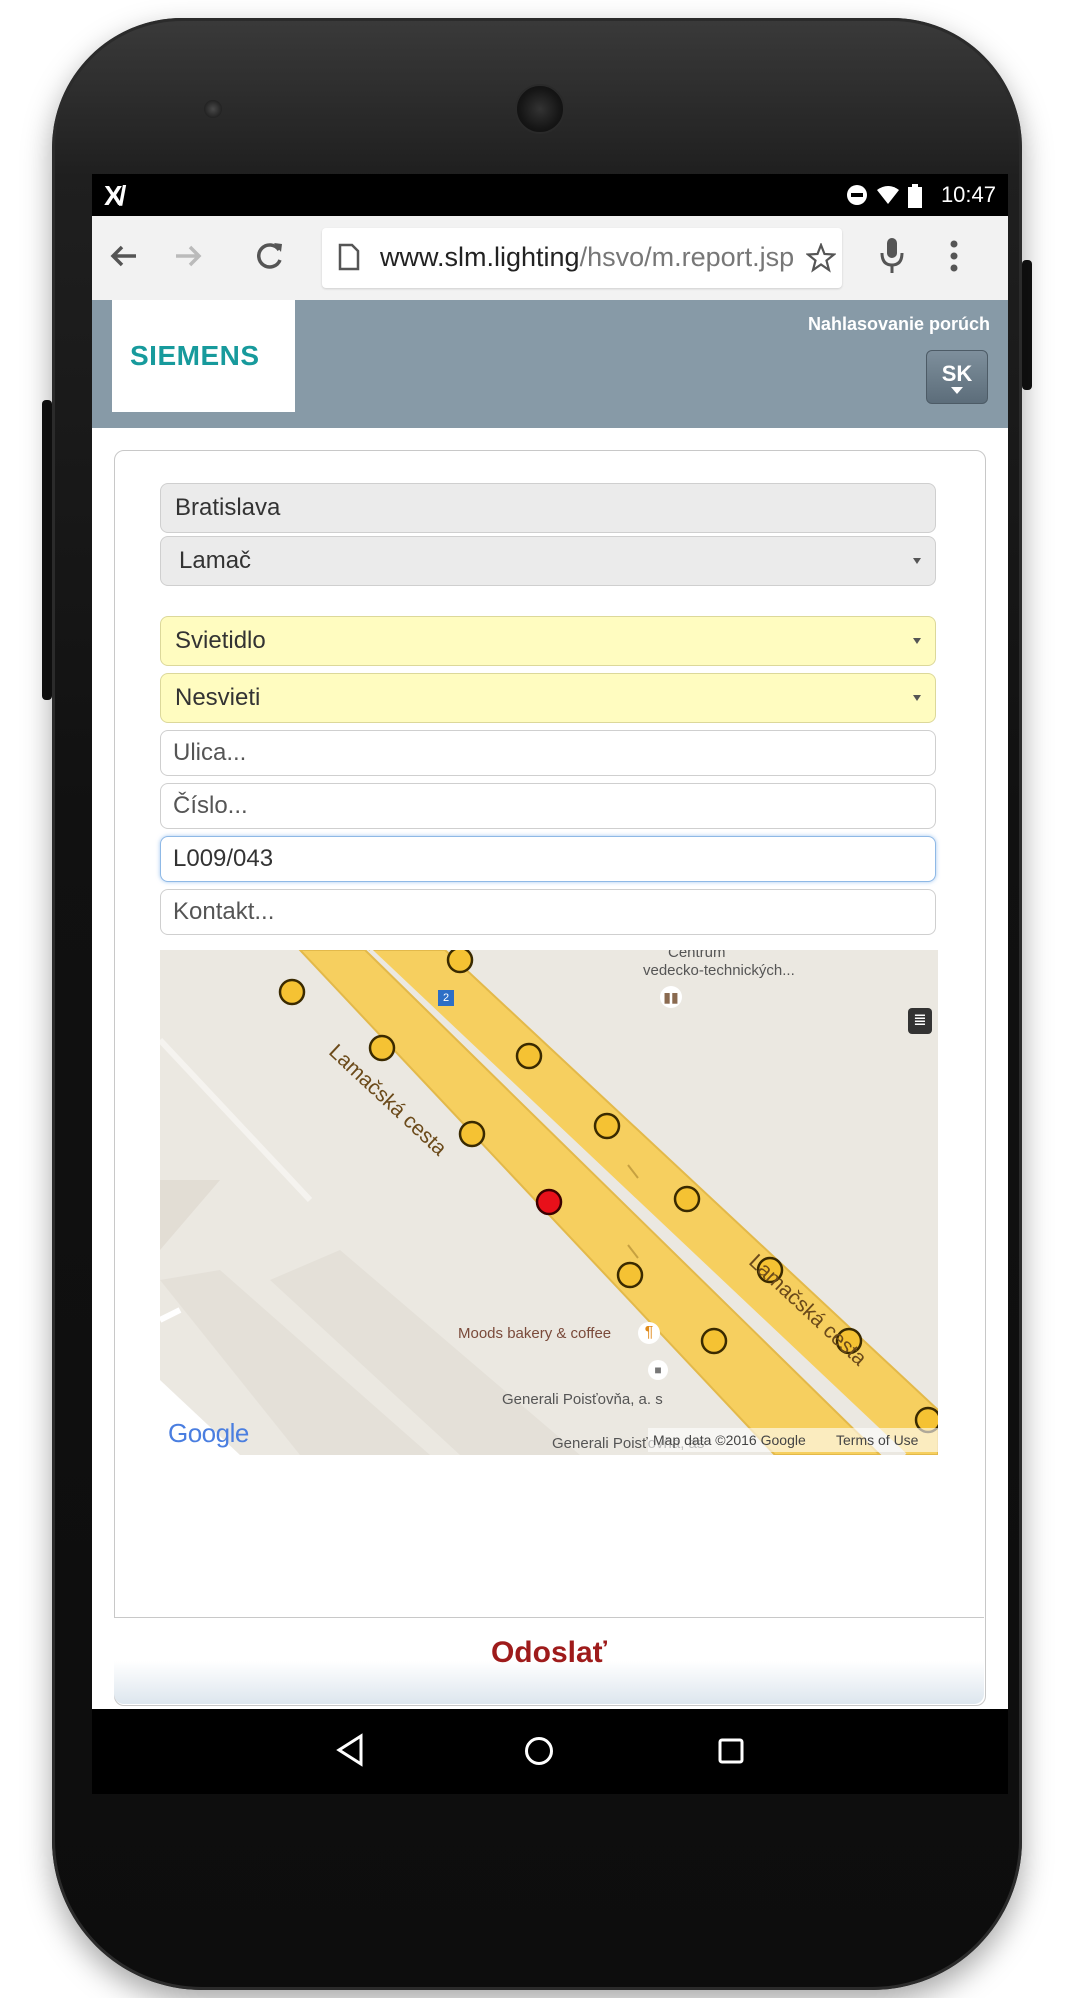  What do you see at coordinates (548, 508) in the screenshot?
I see `city-field: Bratislava` at bounding box center [548, 508].